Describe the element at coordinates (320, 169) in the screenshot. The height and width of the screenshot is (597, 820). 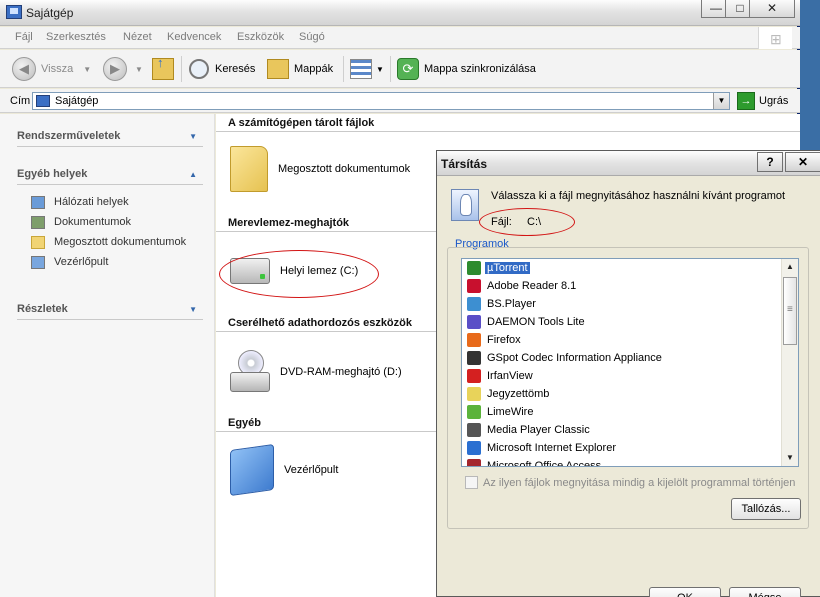
I see `item-shared-documents: Megosztott dokumentumok` at that location.